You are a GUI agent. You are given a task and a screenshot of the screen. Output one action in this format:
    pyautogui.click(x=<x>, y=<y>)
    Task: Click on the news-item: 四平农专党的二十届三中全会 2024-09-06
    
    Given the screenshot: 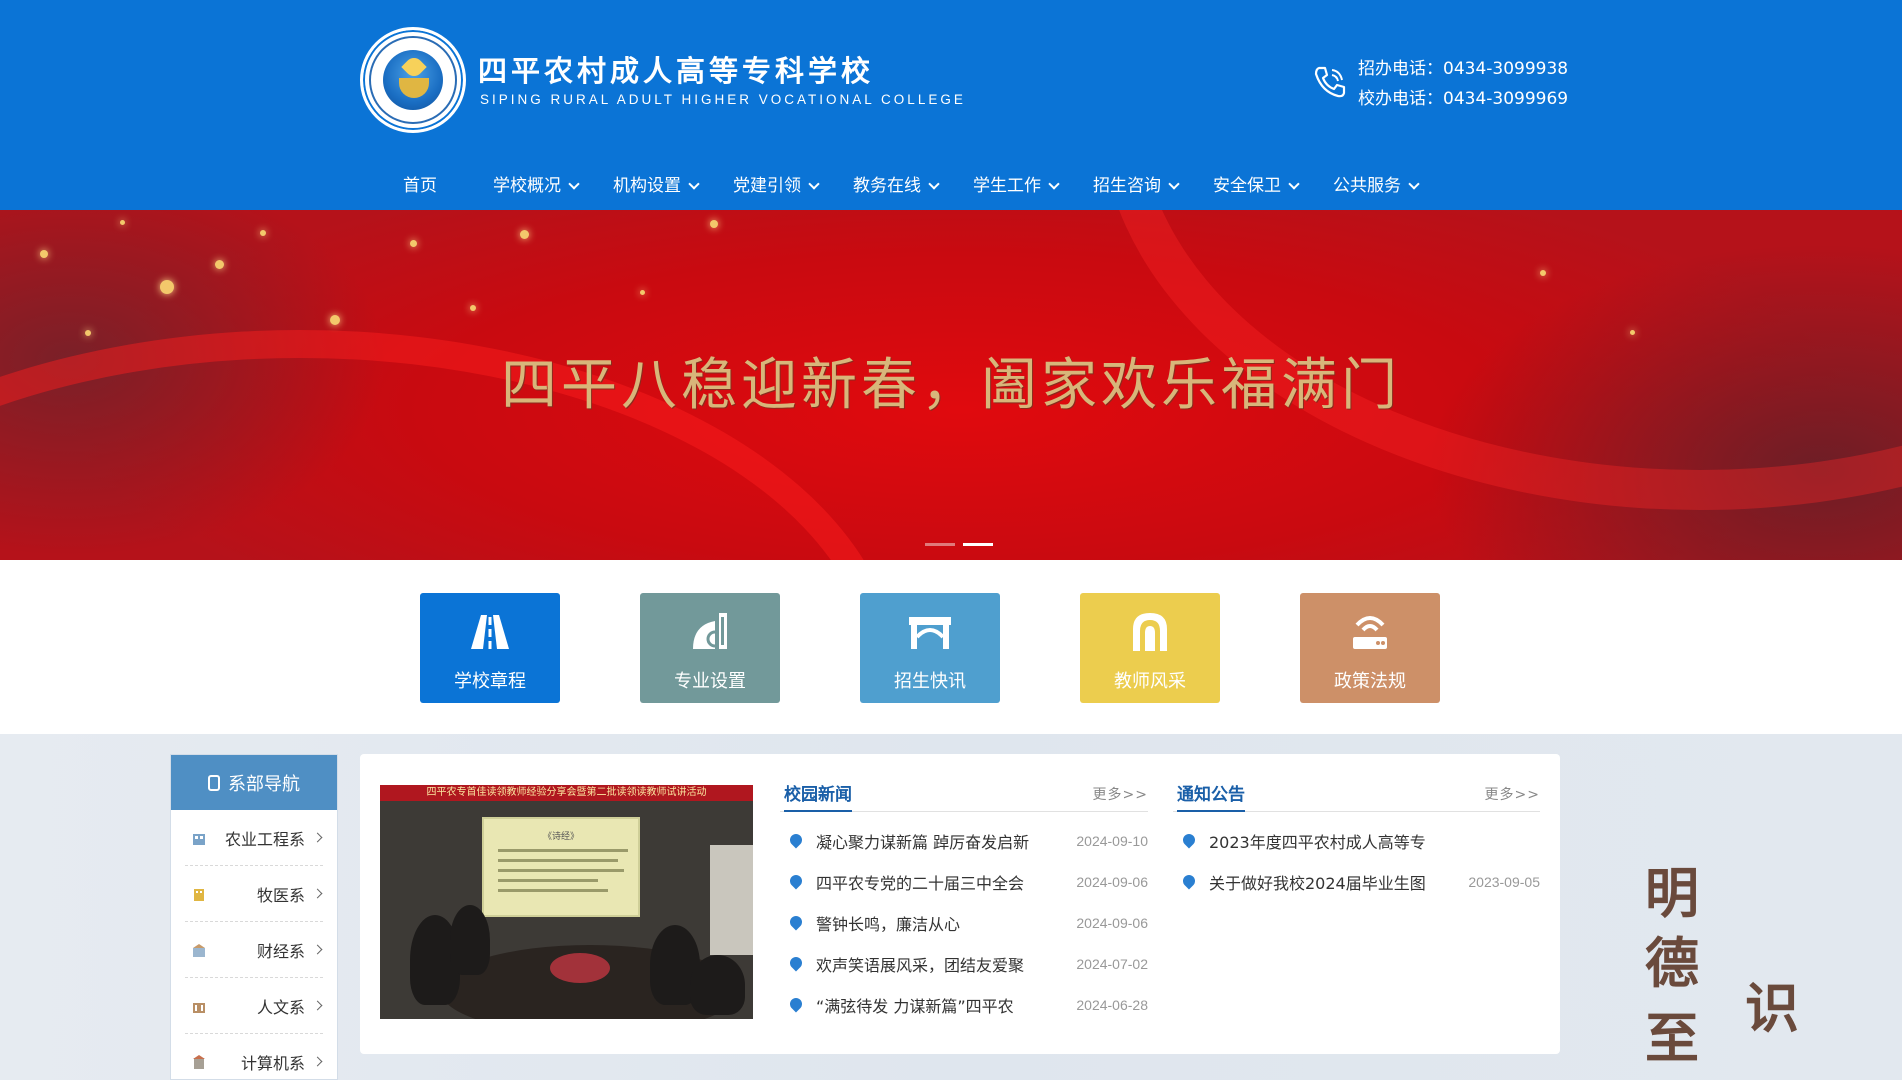 What is the action you would take?
    pyautogui.click(x=964, y=882)
    